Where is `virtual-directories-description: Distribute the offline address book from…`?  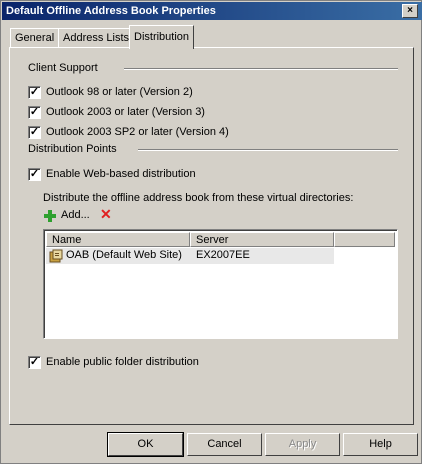 virtual-directories-description: Distribute the offline address book from… is located at coordinates (198, 198).